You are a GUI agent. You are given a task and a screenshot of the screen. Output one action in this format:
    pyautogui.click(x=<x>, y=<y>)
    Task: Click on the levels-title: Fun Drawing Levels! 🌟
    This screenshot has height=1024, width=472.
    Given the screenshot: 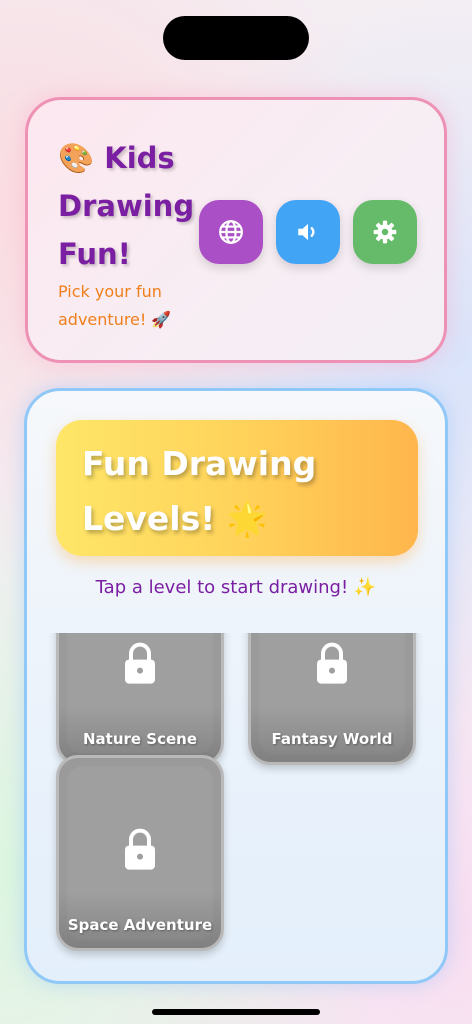 What is the action you would take?
    pyautogui.click(x=242, y=491)
    